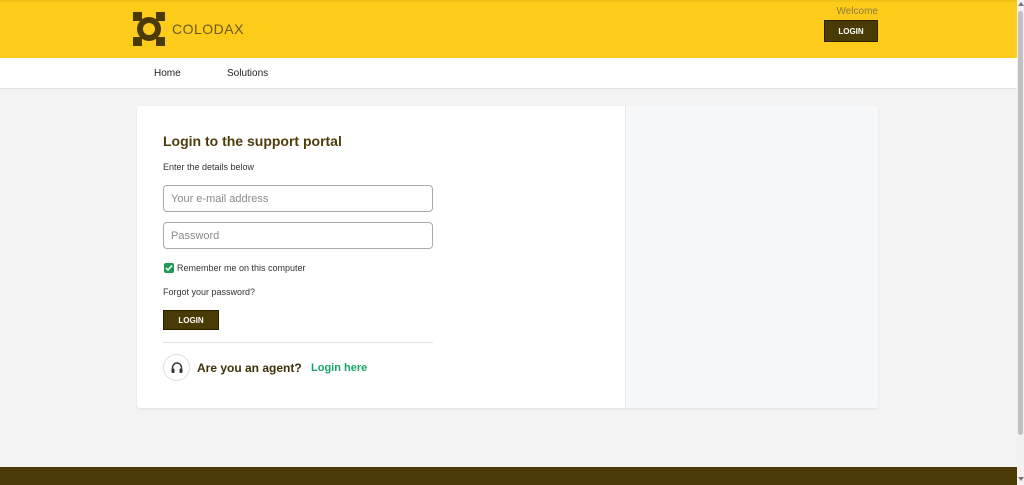  I want to click on colodax-logo-icon, so click(149, 29).